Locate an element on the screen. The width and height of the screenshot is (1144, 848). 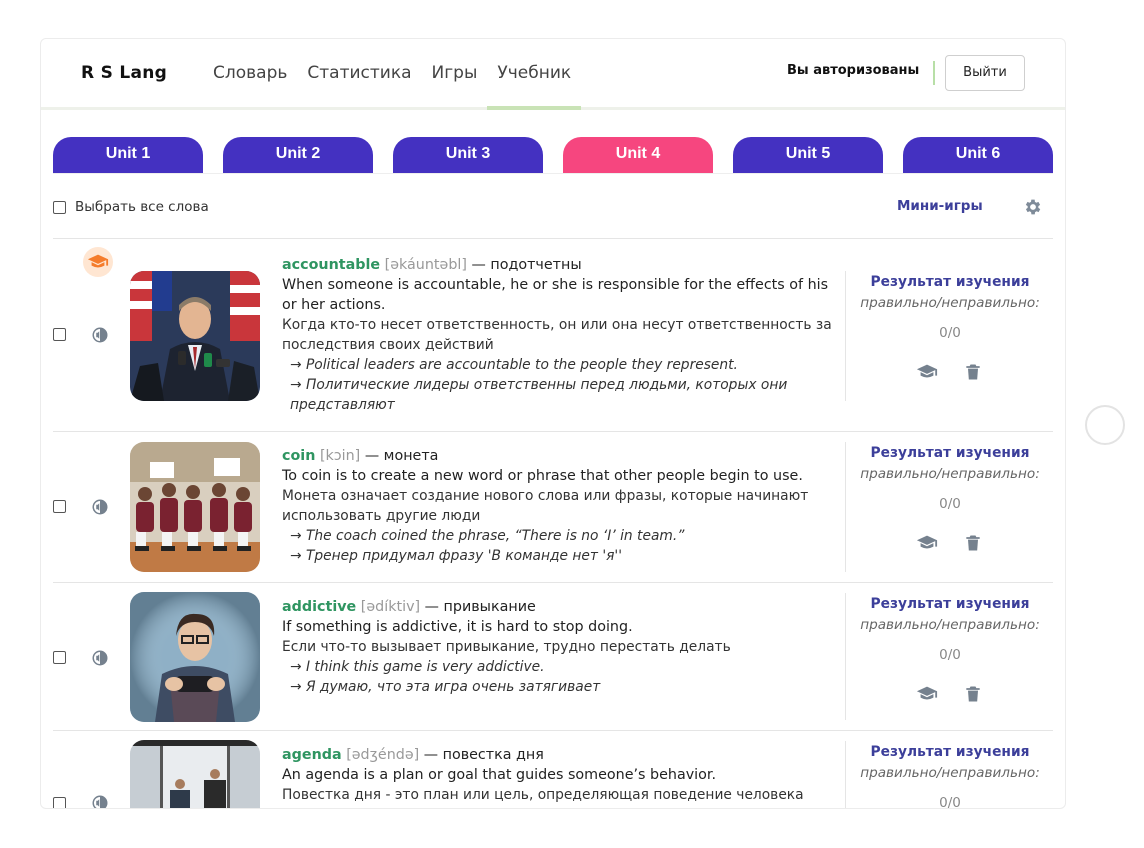
header-divider is located at coordinates (934, 73).